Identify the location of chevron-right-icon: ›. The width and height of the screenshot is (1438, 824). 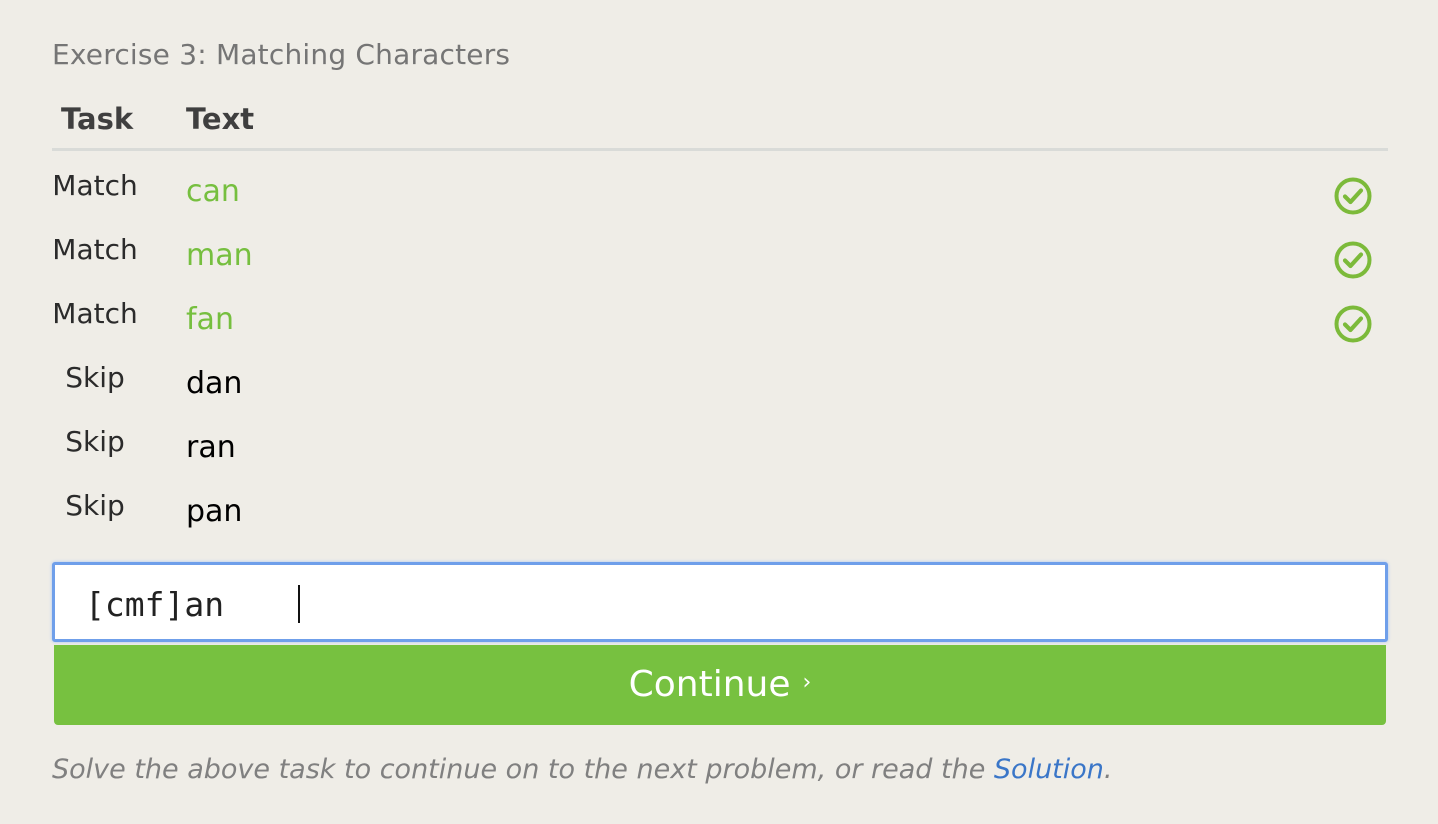
(807, 682).